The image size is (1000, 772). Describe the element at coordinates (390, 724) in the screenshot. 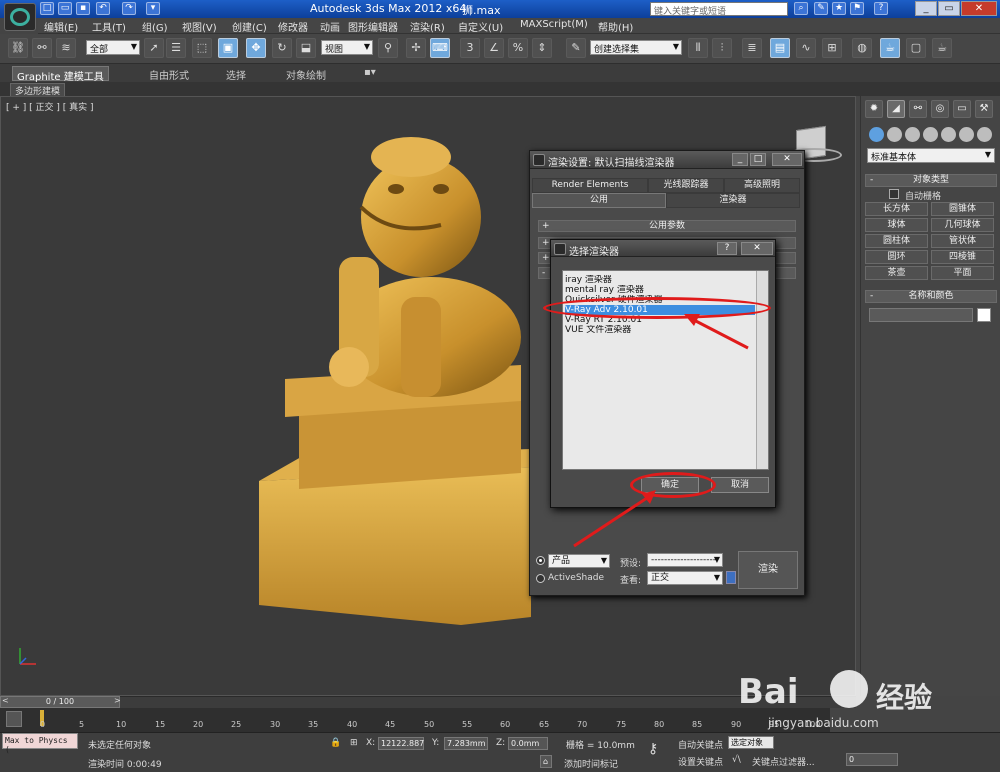

I see `tick-label: 45` at that location.